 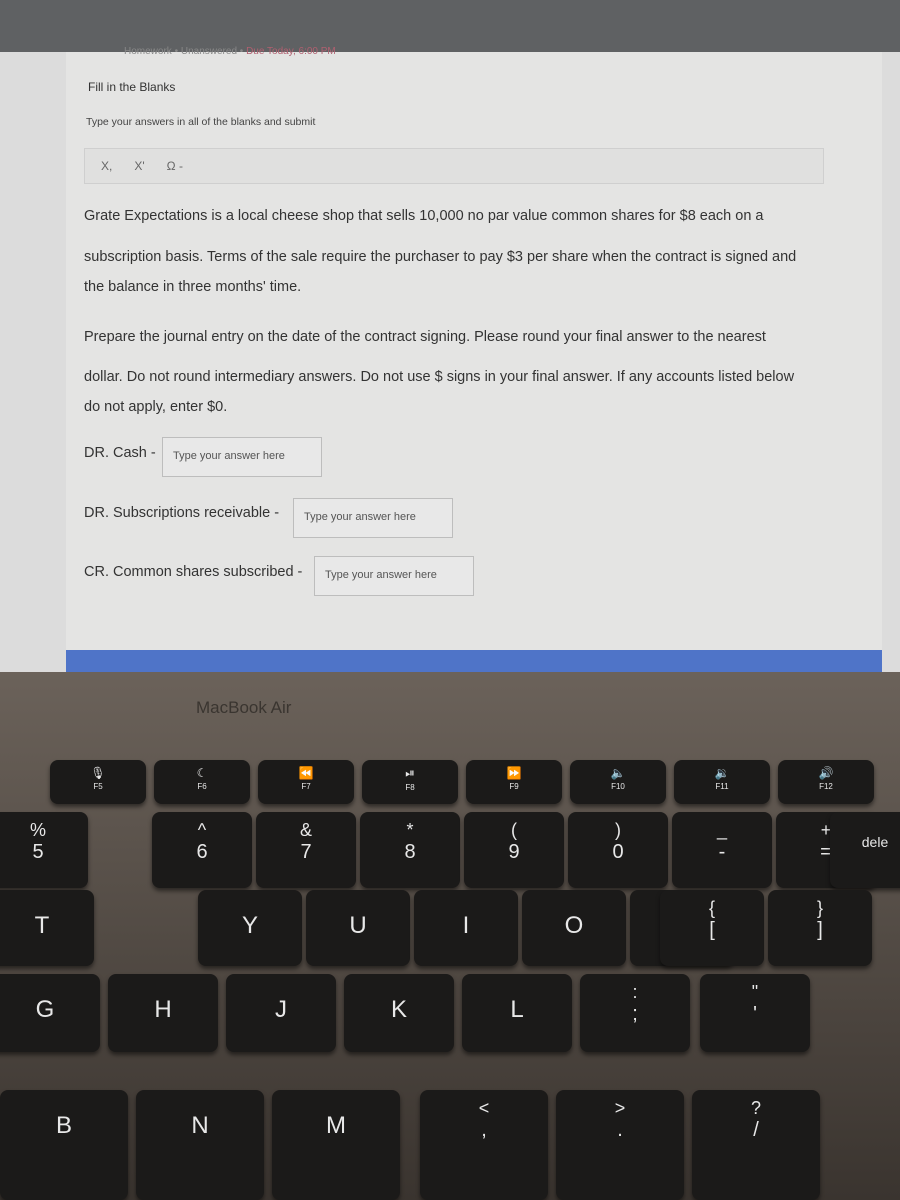 I want to click on footer-bar, so click(x=474, y=661).